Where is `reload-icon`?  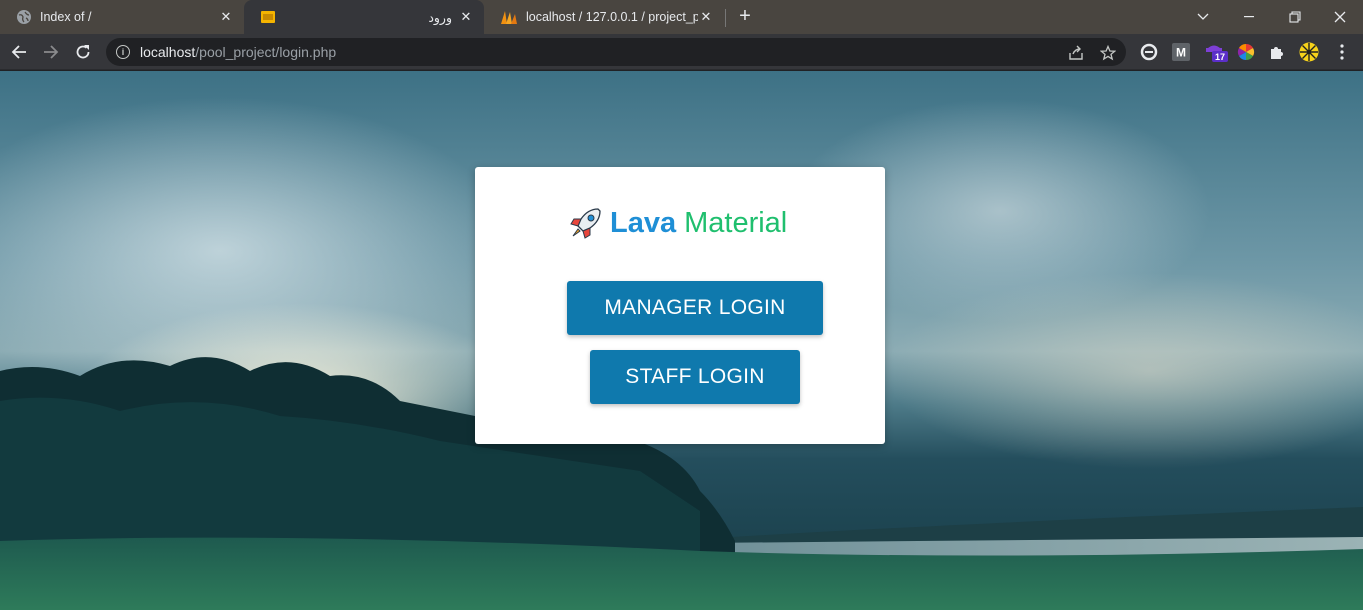 reload-icon is located at coordinates (83, 52).